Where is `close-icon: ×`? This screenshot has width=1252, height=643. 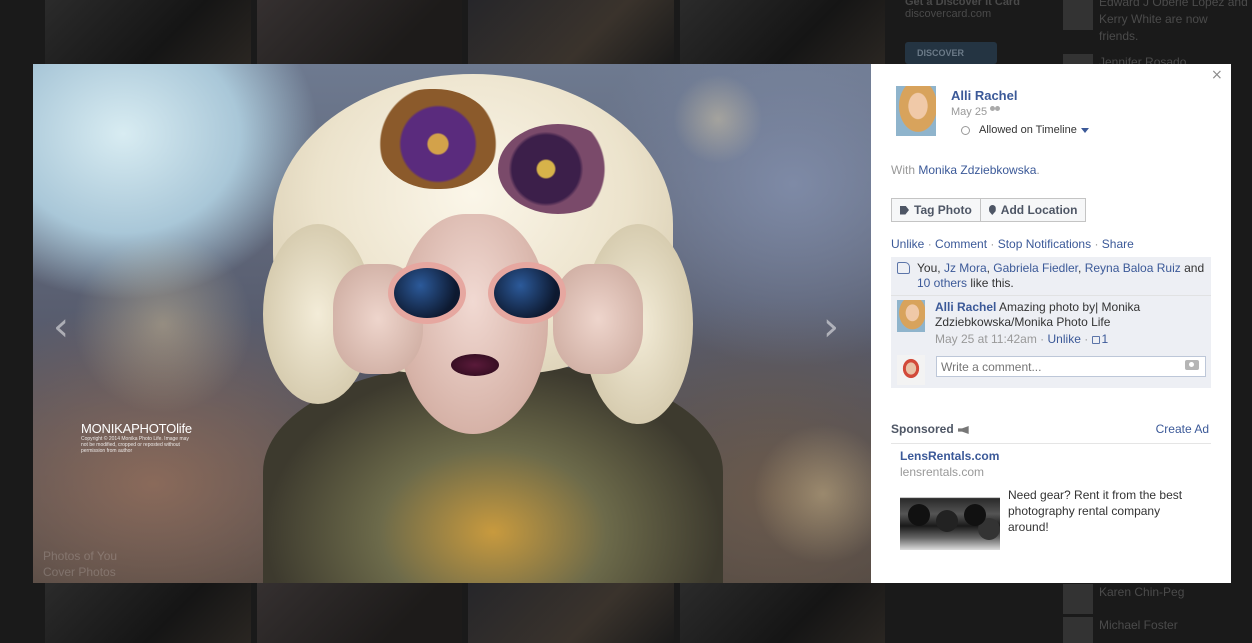
close-icon: × is located at coordinates (1217, 75).